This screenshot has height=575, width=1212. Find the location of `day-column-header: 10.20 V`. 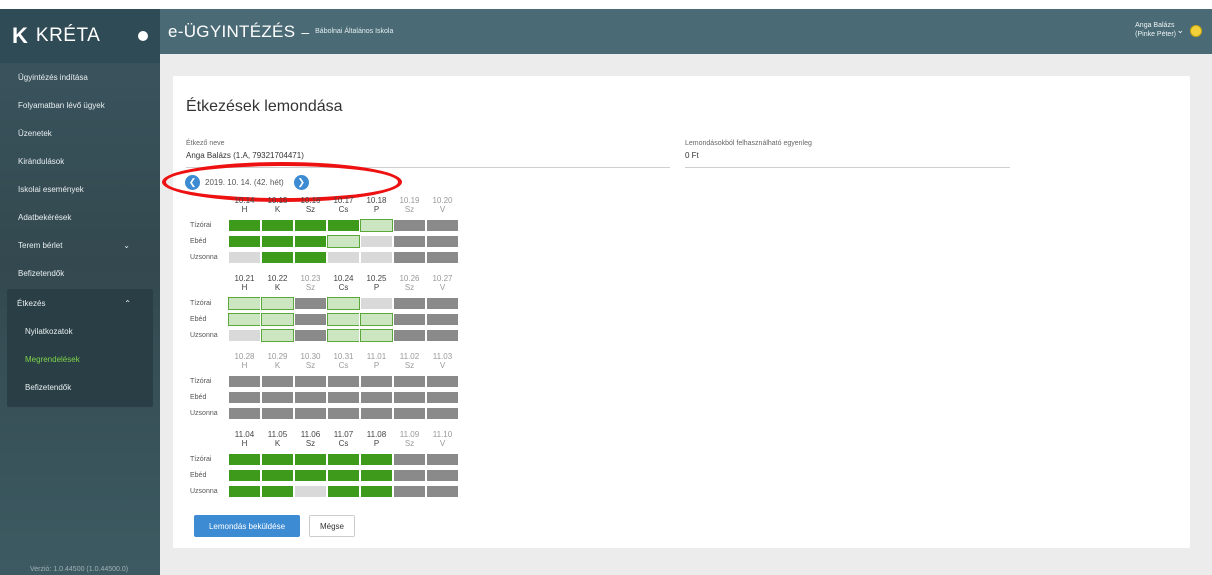

day-column-header: 10.20 V is located at coordinates (442, 205).